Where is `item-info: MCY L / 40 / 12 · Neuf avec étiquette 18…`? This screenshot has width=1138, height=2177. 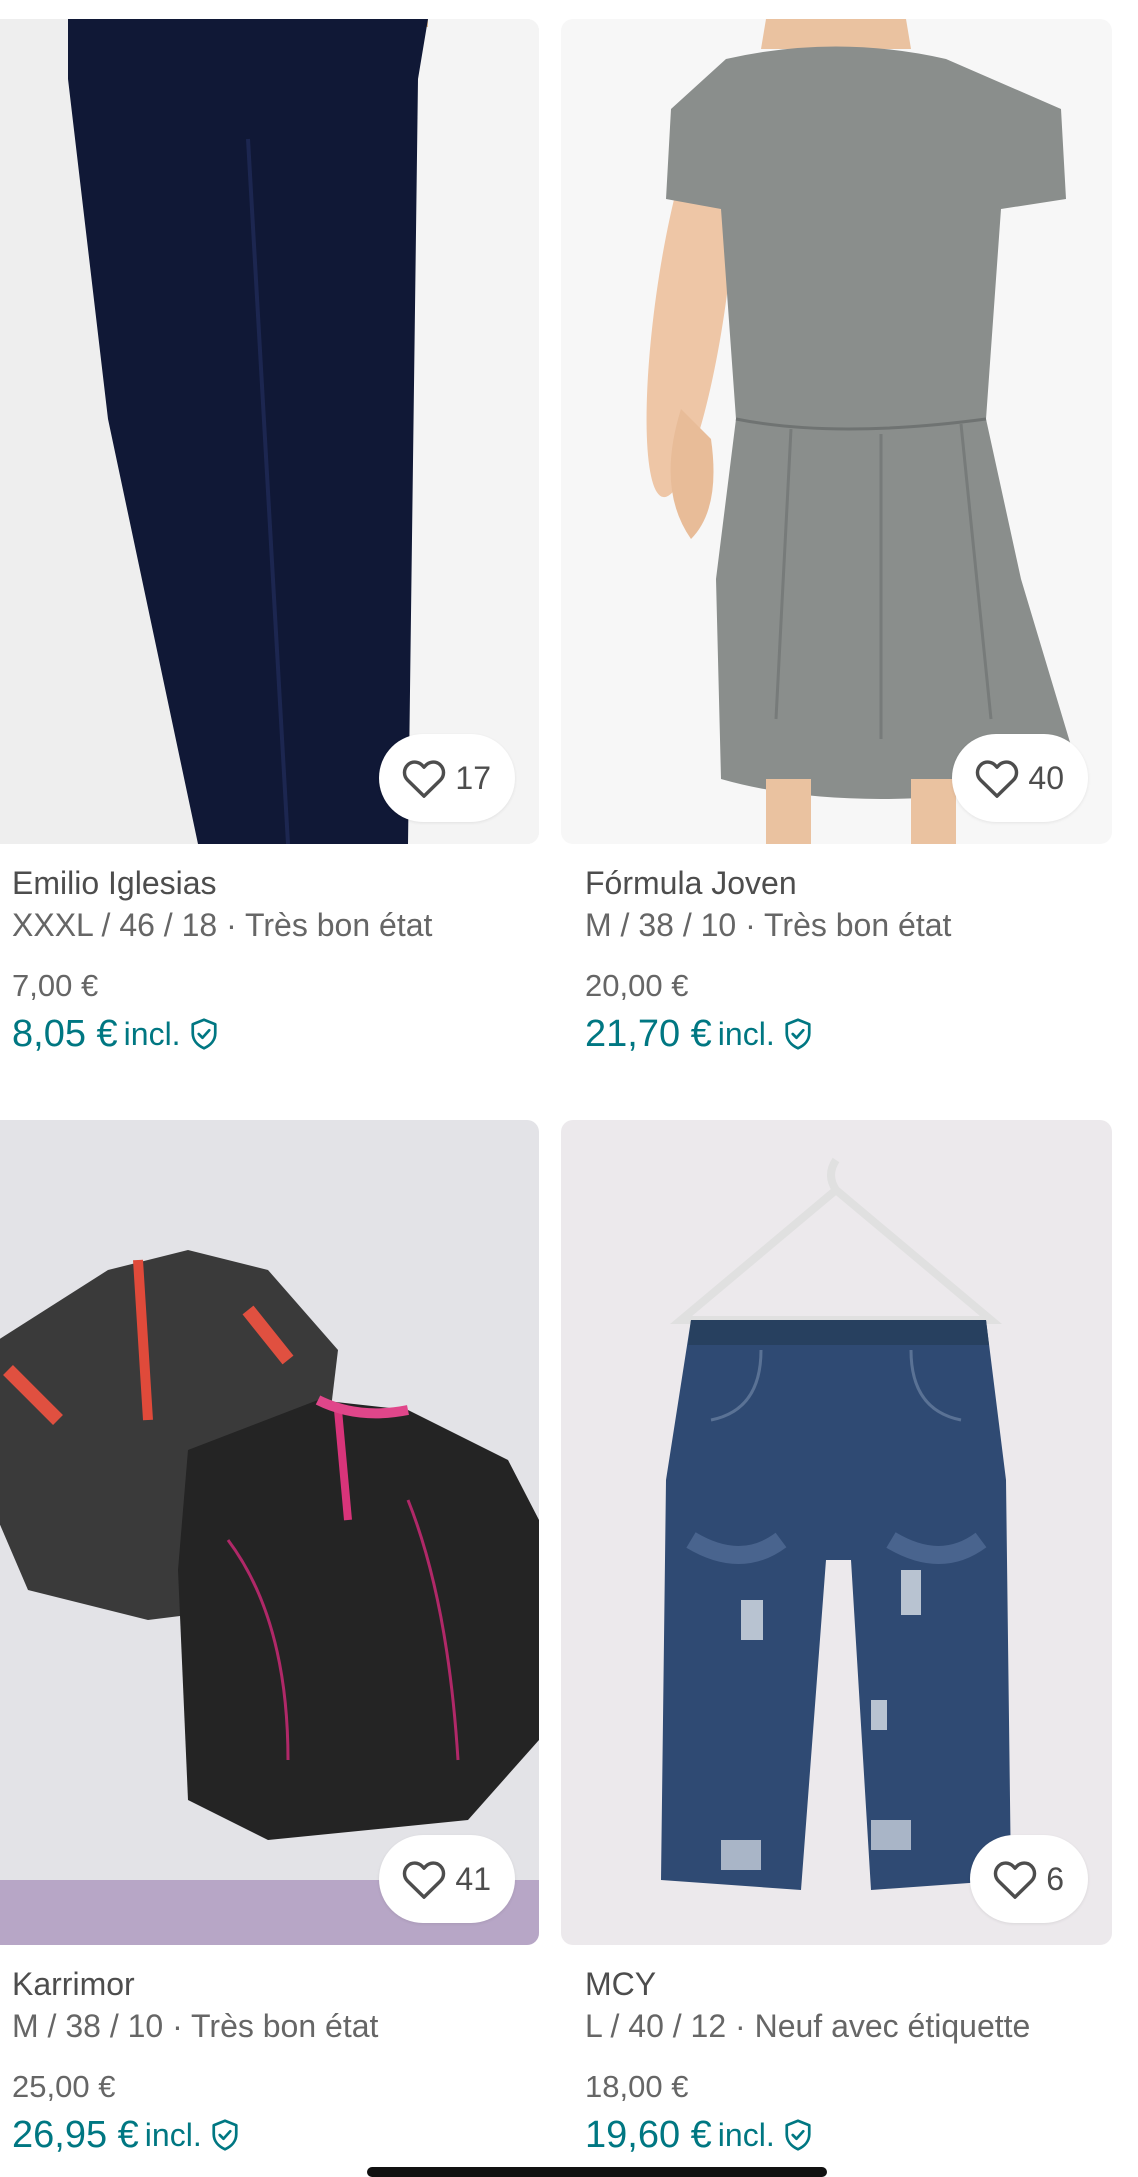 item-info: MCY L / 40 / 12 · Neuf avec étiquette 18… is located at coordinates (836, 2061).